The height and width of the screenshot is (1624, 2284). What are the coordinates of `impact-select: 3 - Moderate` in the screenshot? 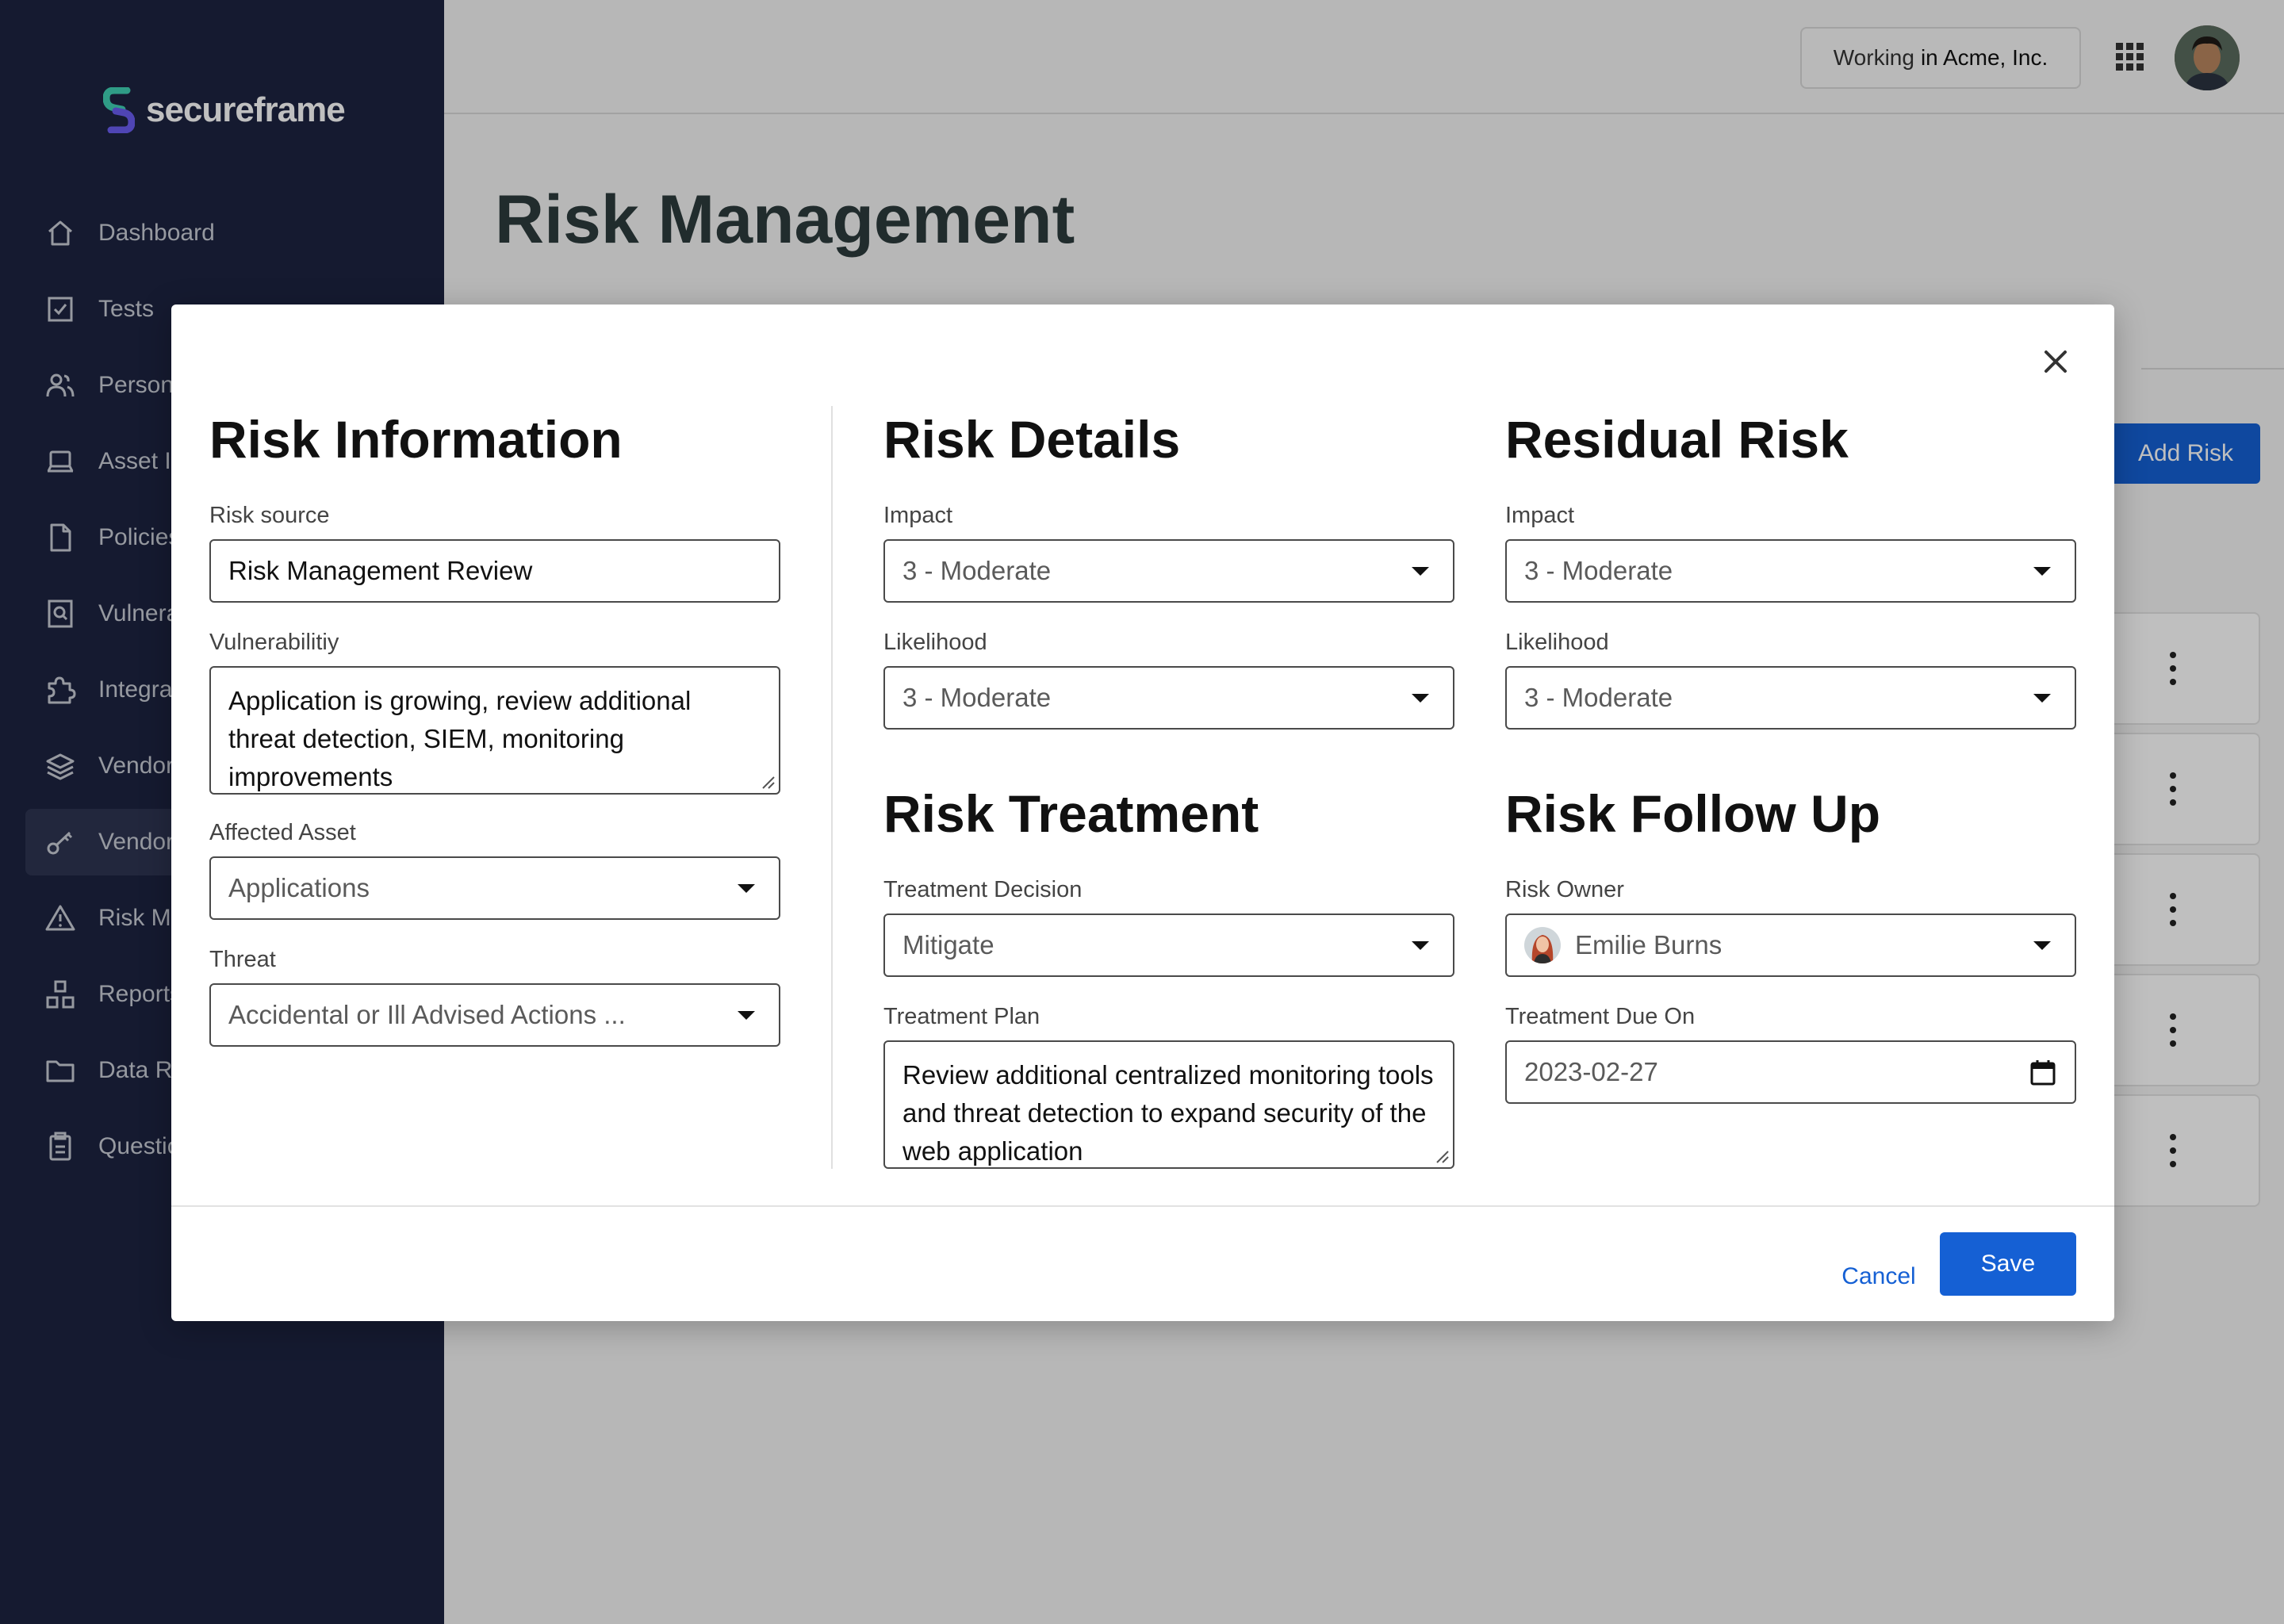 It's located at (1168, 571).